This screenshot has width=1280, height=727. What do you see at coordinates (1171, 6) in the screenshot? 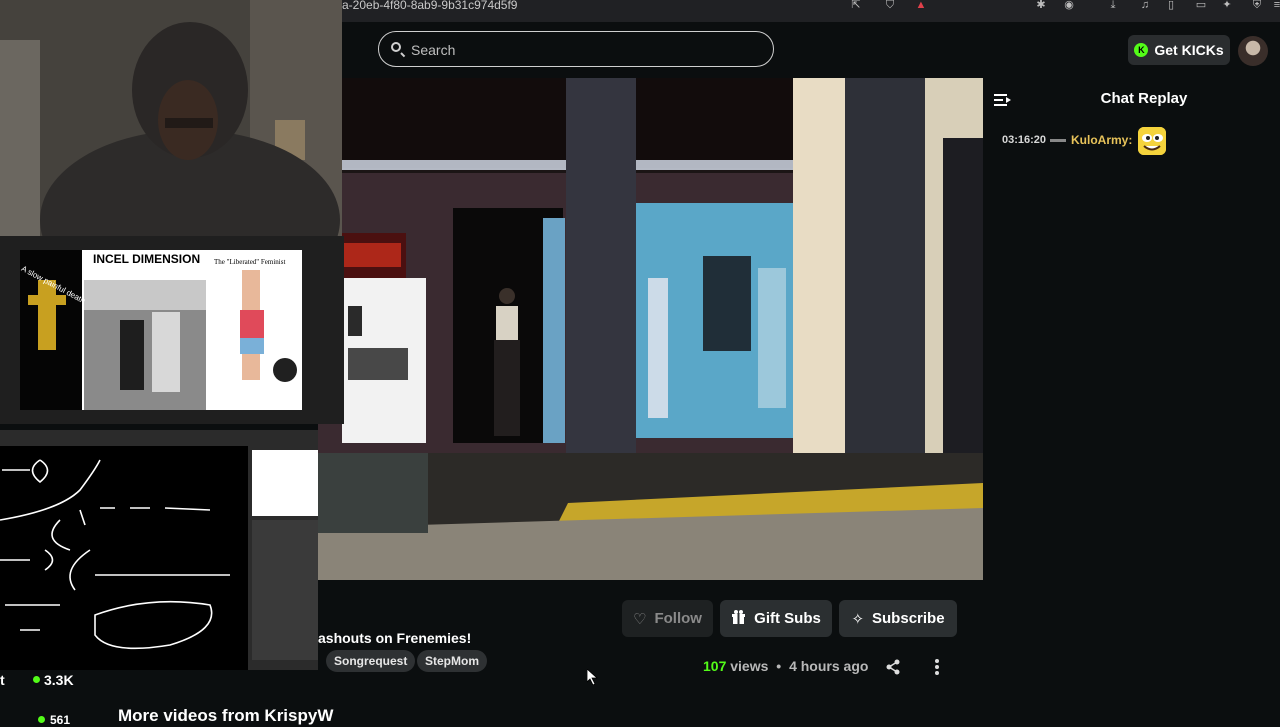
I see `sidebar-icon: ▯` at bounding box center [1171, 6].